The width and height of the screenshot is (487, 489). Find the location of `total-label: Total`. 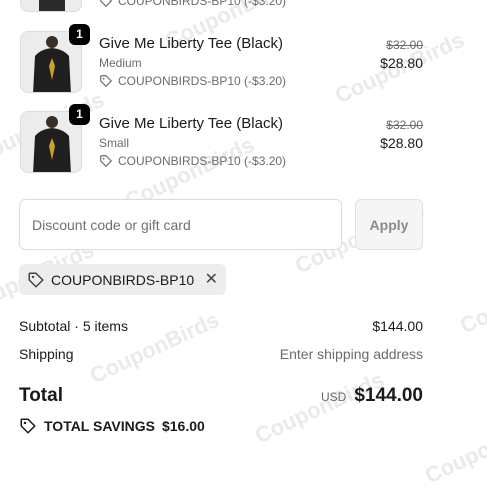

total-label: Total is located at coordinates (41, 395).